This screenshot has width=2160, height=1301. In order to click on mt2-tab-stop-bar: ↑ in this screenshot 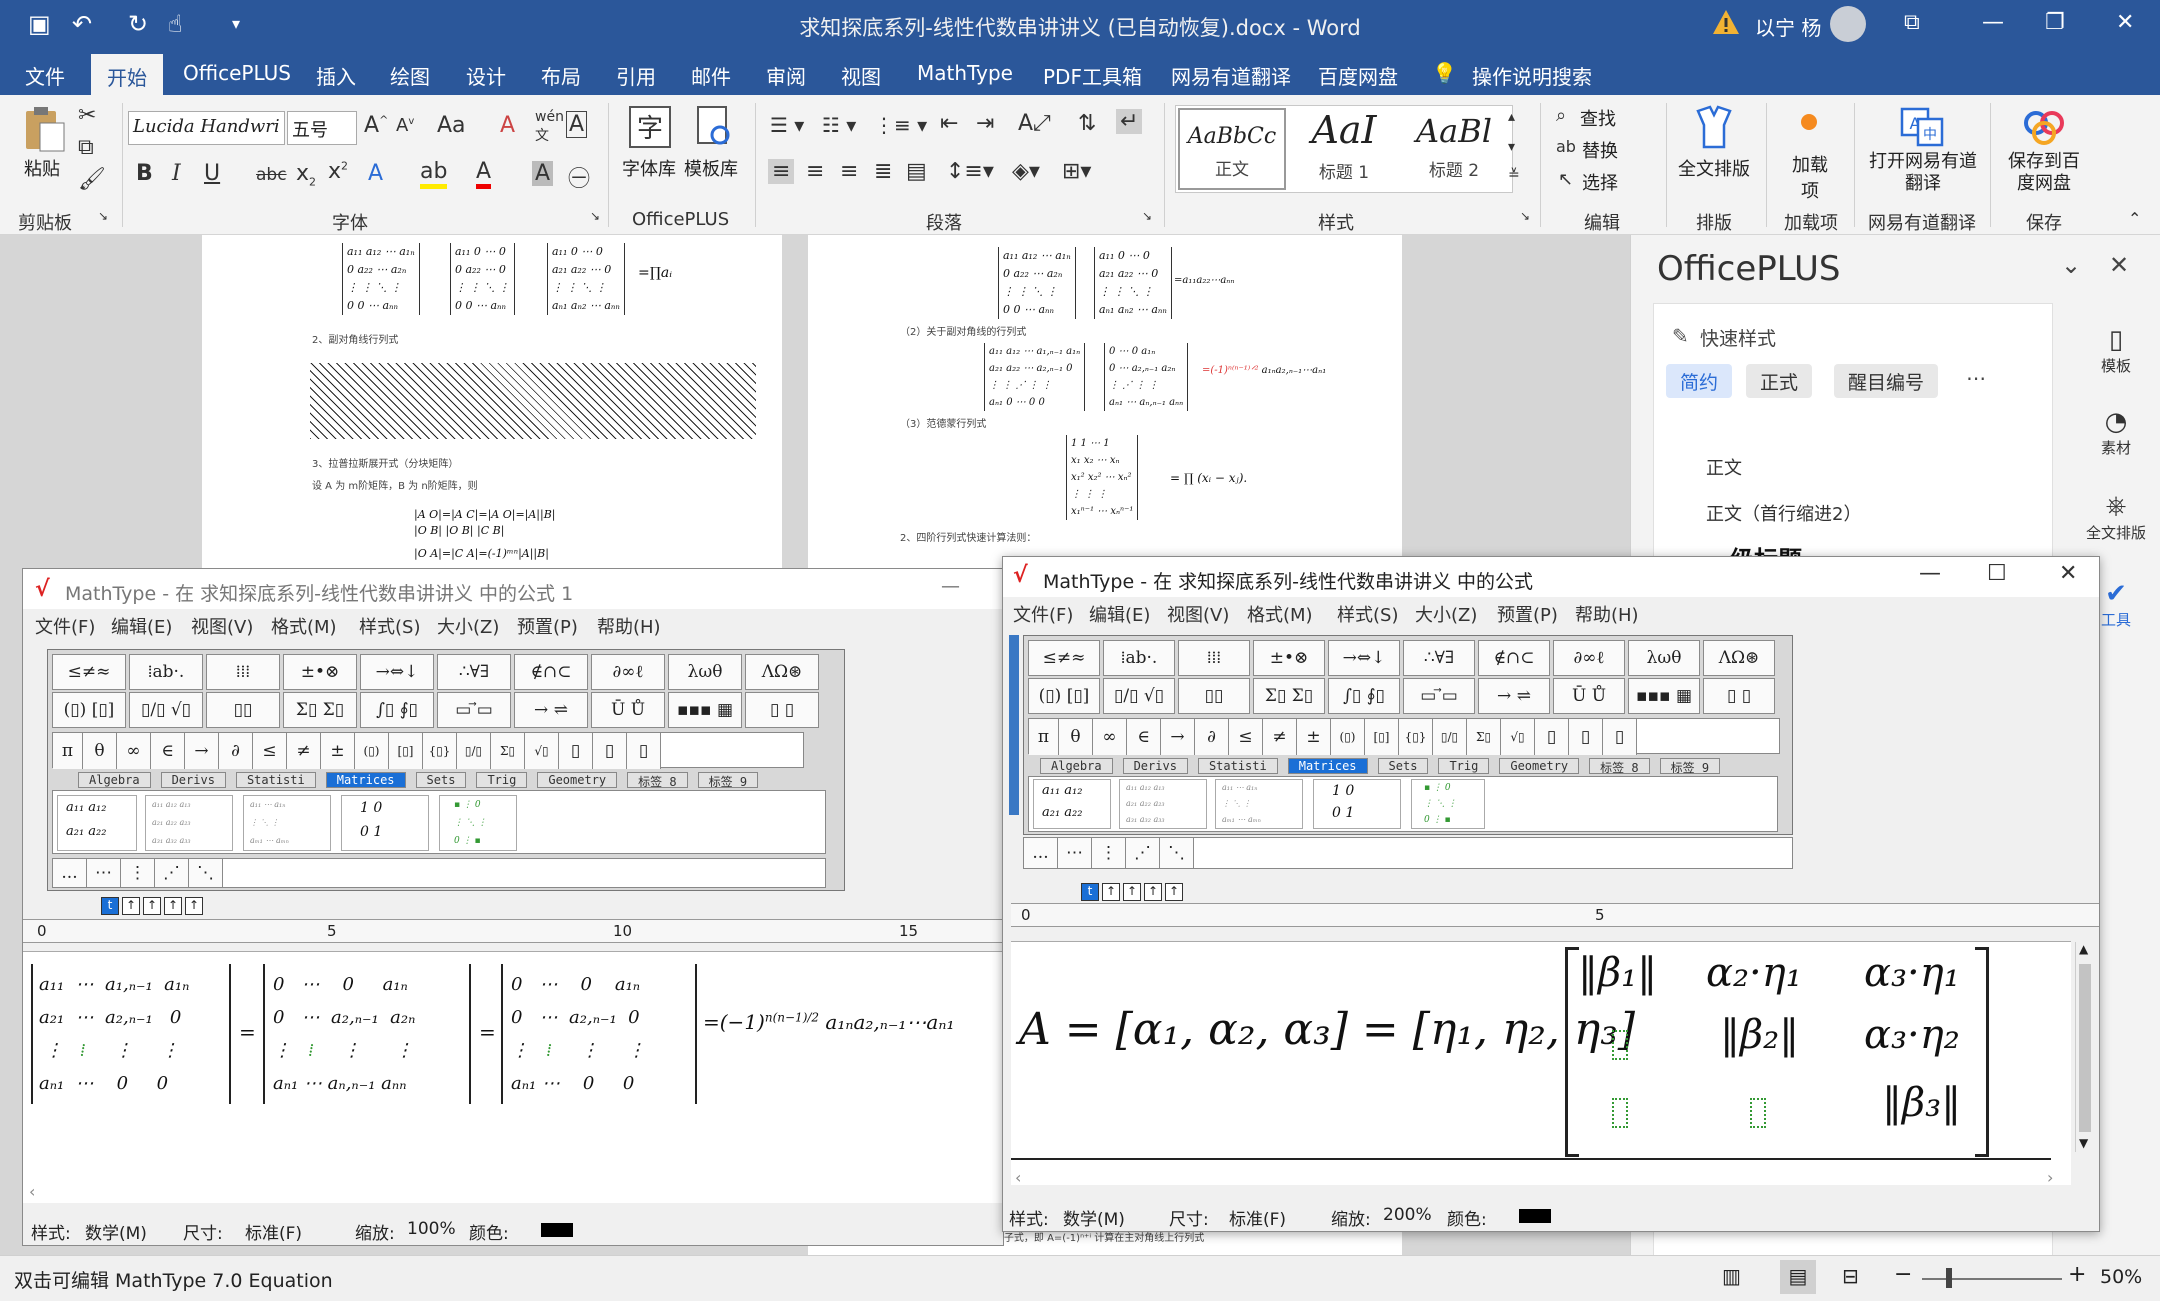, I will do `click(1174, 892)`.